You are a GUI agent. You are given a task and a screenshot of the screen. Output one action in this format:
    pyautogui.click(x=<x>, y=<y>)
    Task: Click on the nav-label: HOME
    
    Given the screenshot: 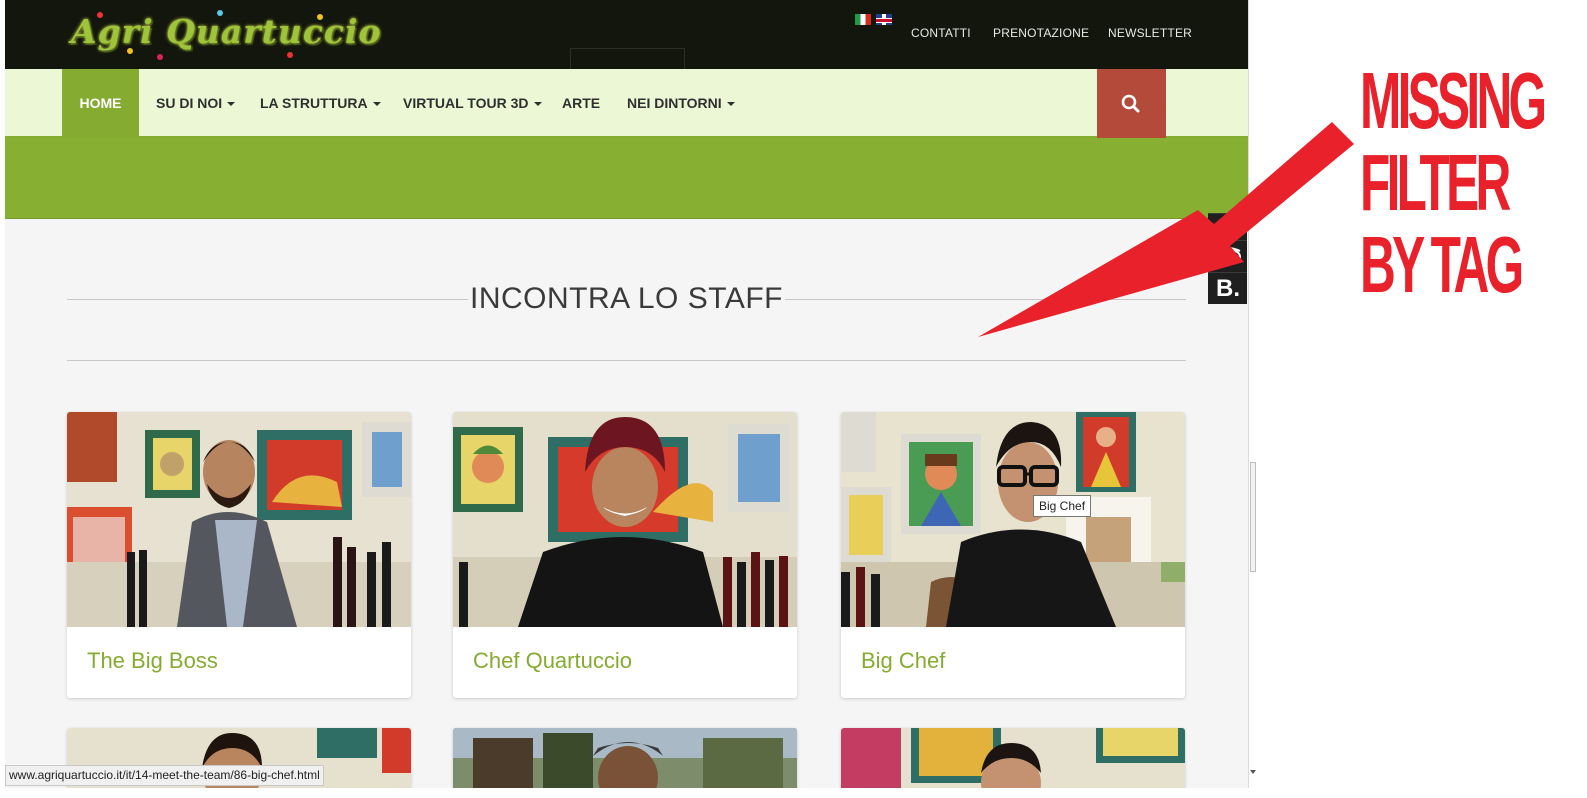 What is the action you would take?
    pyautogui.click(x=100, y=103)
    